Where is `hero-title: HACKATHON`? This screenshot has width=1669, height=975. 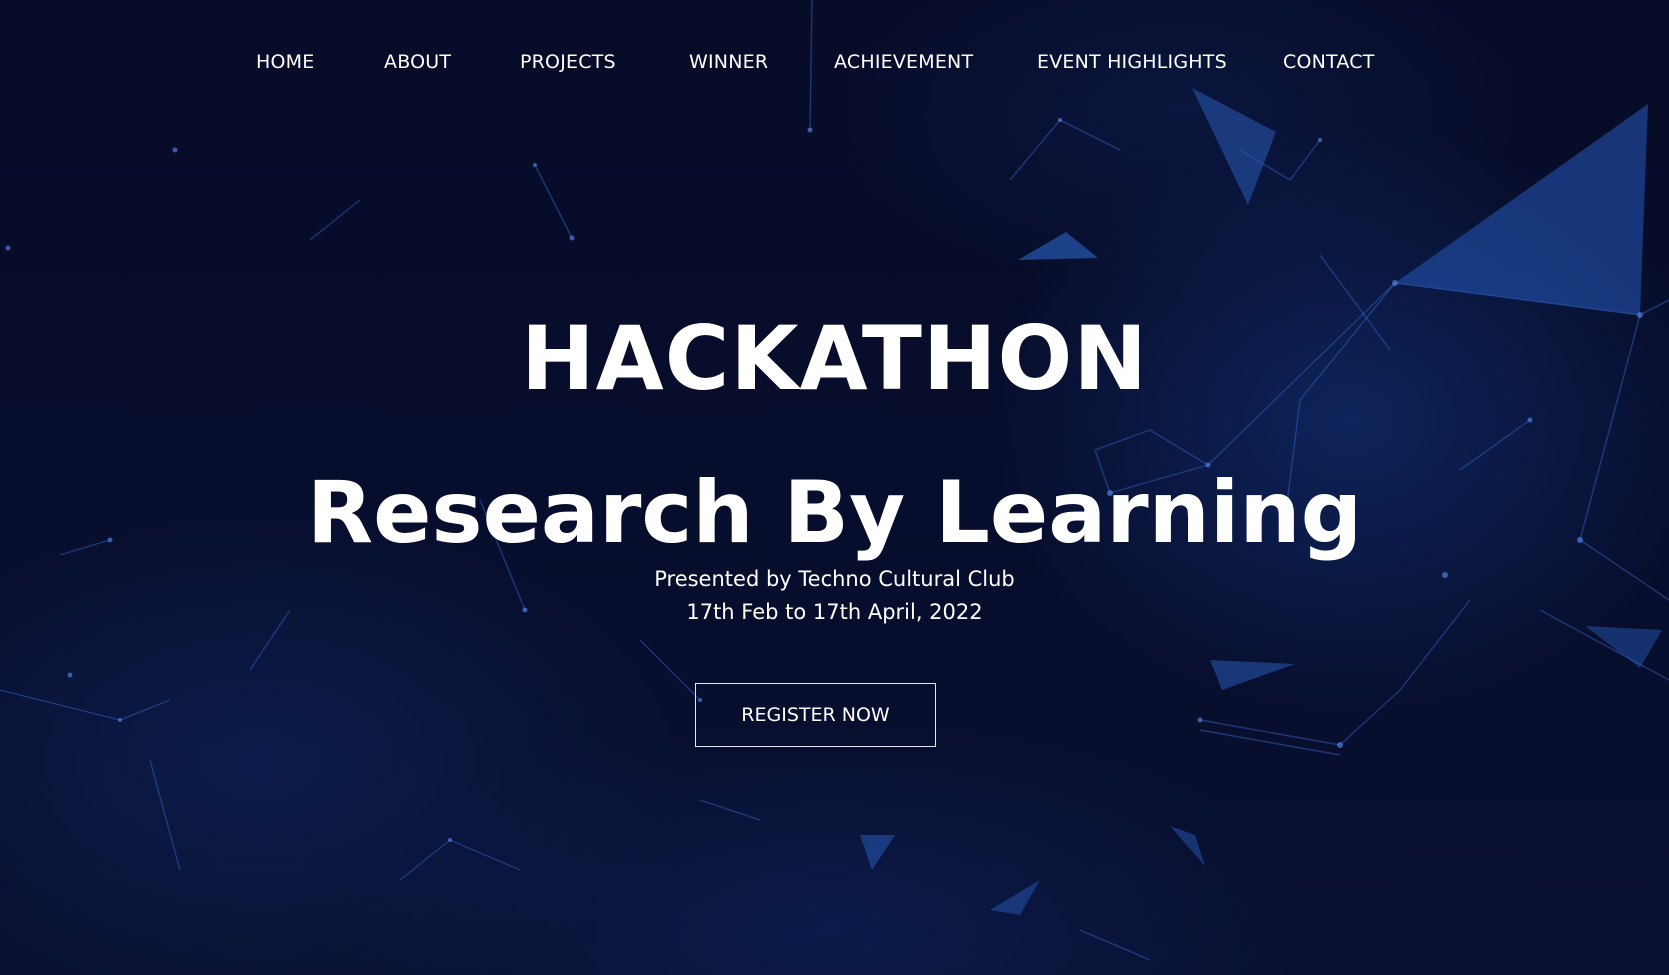 hero-title: HACKATHON is located at coordinates (834, 358).